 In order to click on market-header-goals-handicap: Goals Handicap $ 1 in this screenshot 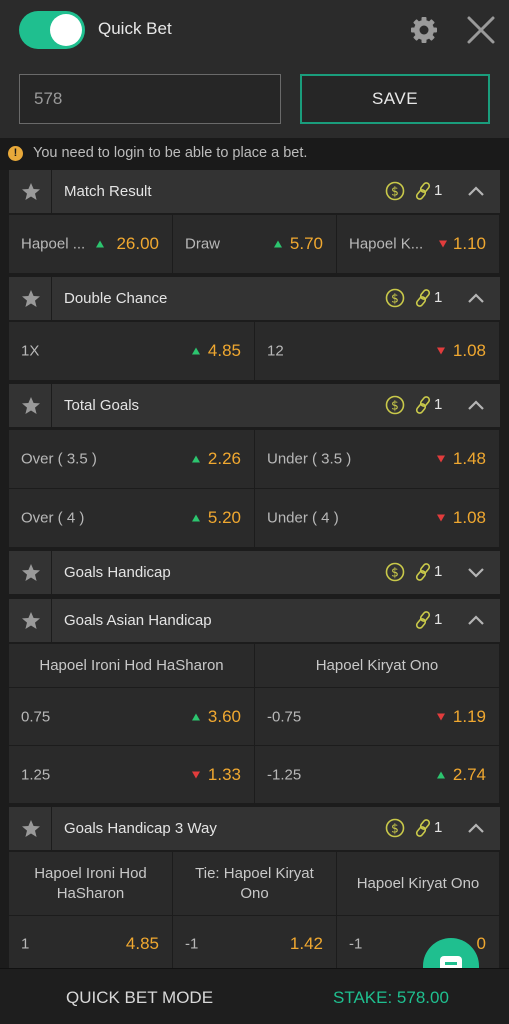, I will do `click(254, 573)`.